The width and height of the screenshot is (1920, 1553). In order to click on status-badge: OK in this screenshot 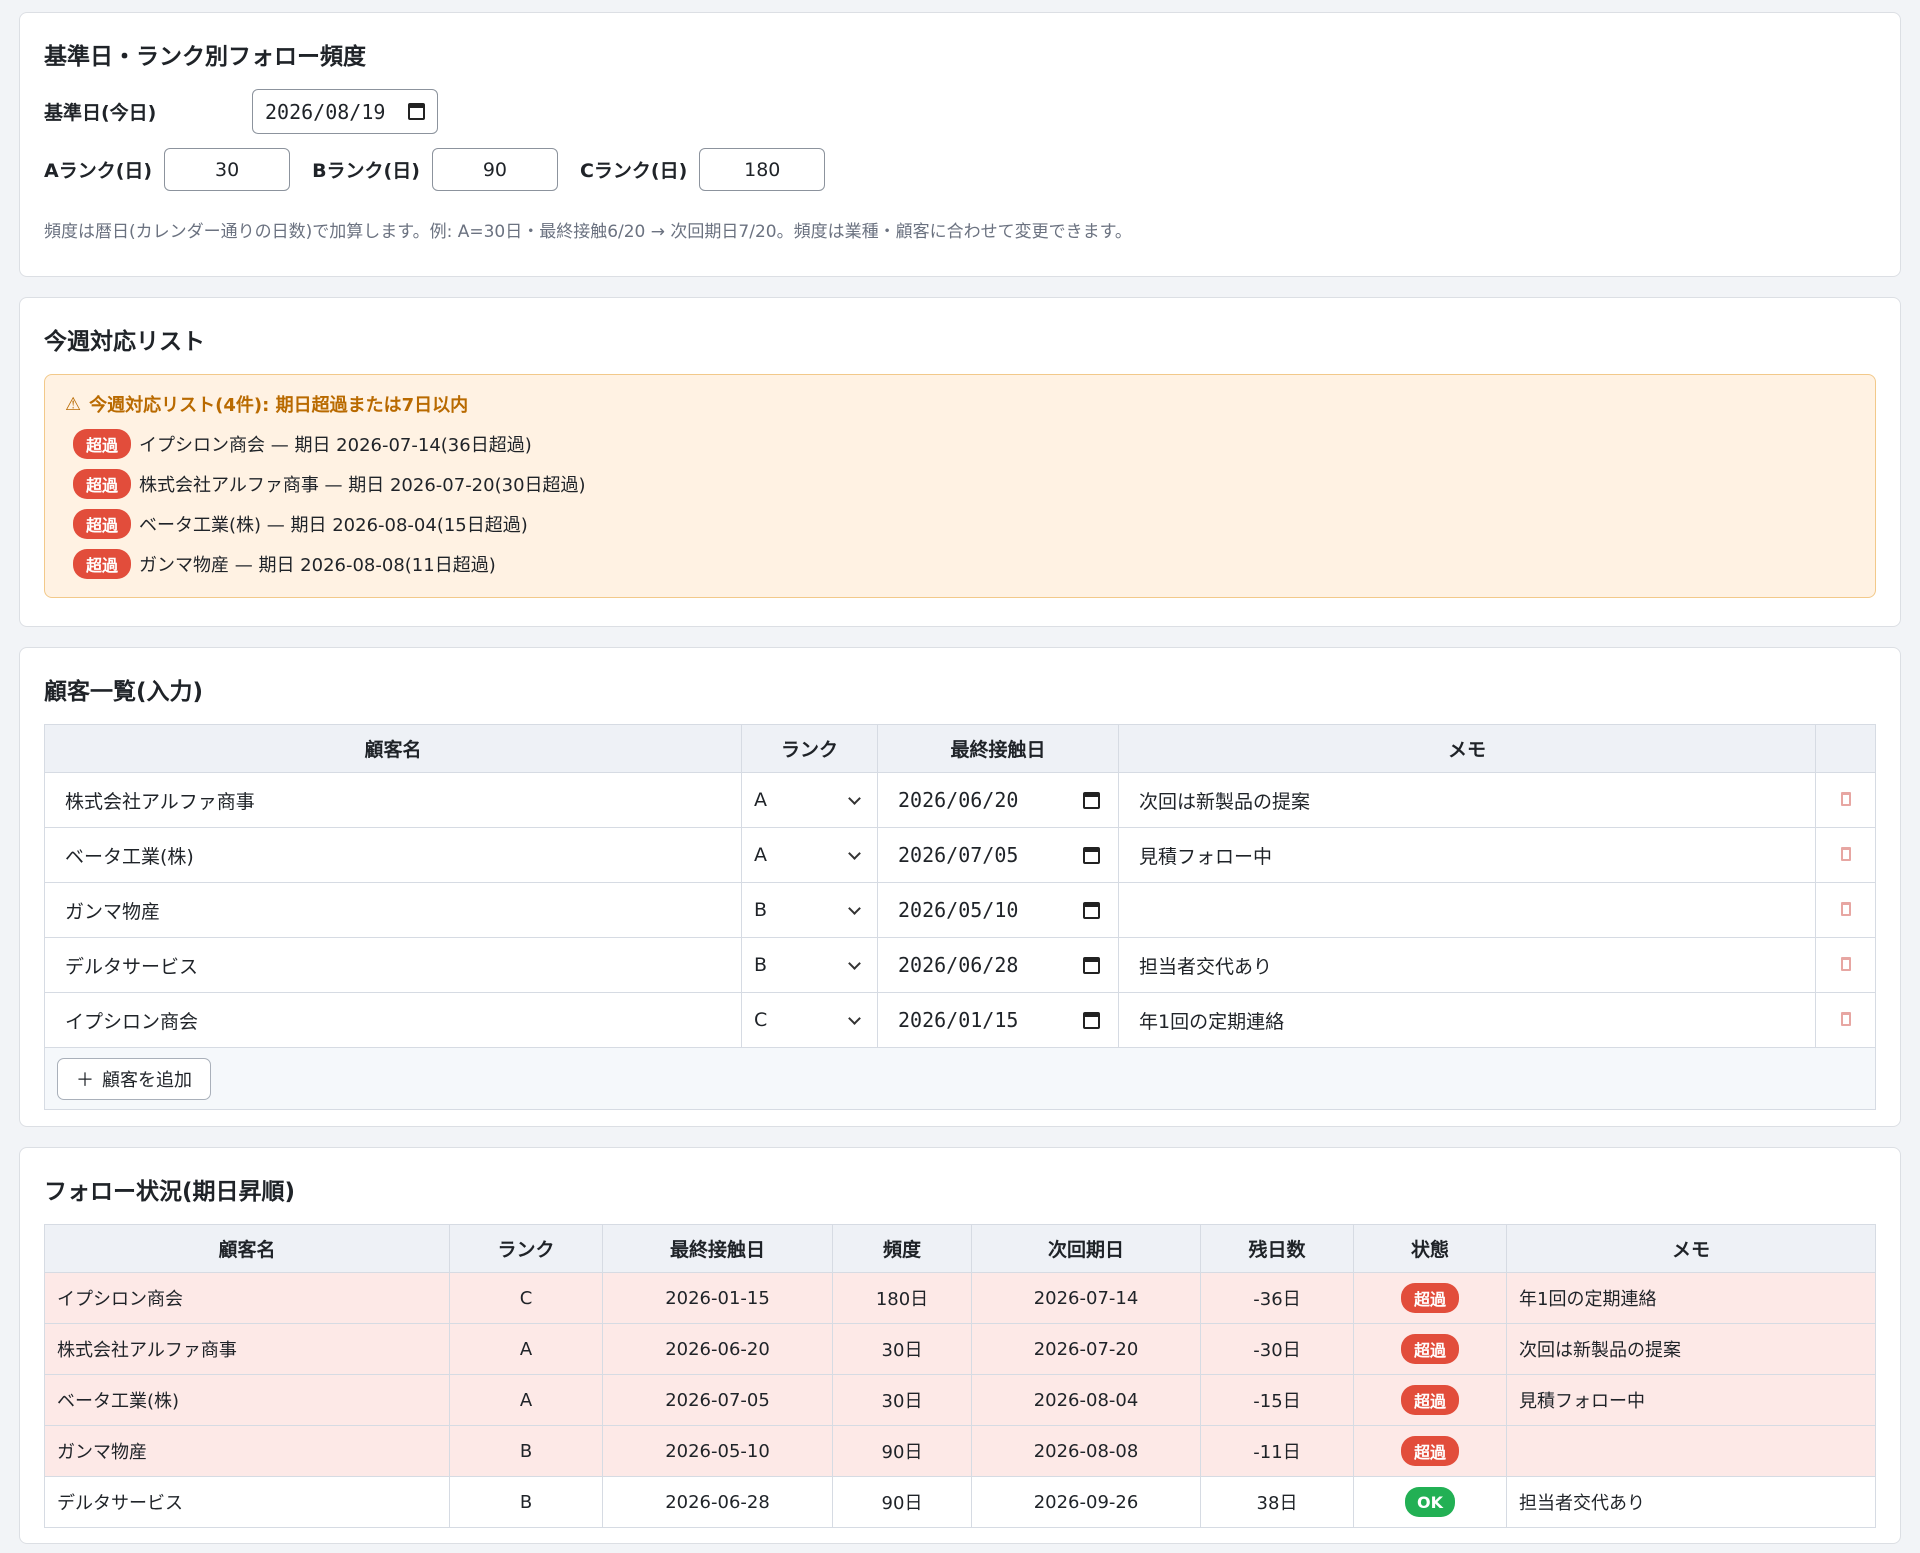, I will do `click(1430, 1502)`.